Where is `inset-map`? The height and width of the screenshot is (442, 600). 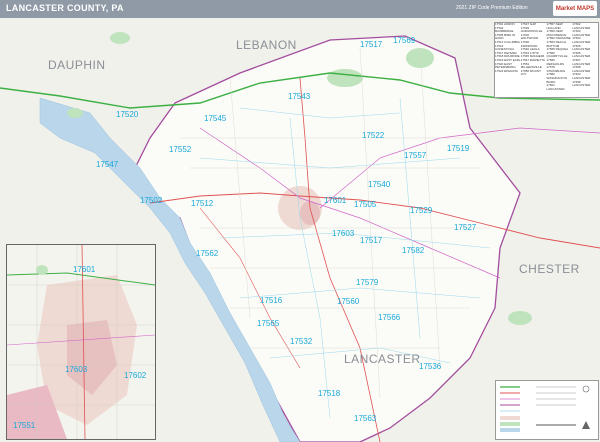 inset-map is located at coordinates (81, 342).